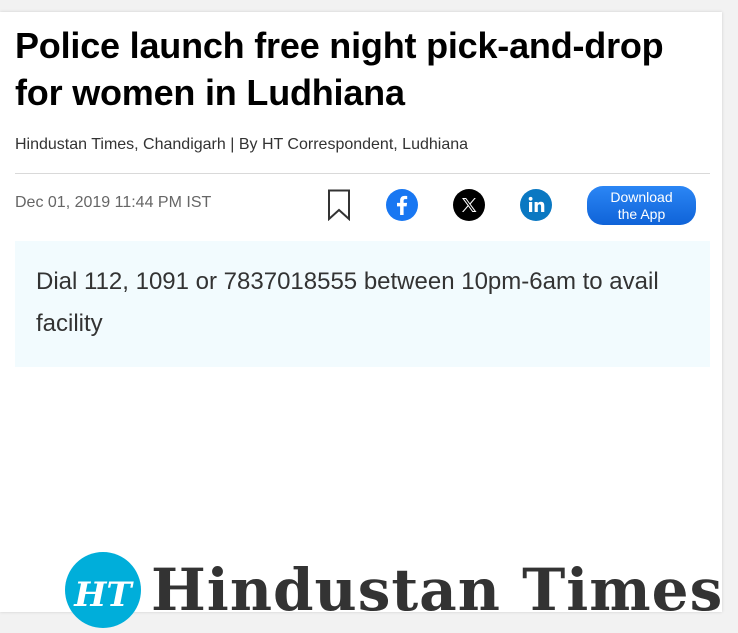  What do you see at coordinates (362, 173) in the screenshot?
I see `divider` at bounding box center [362, 173].